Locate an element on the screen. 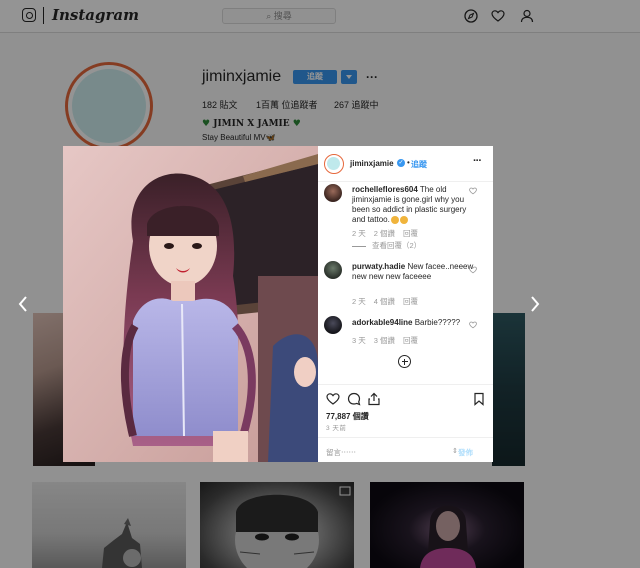  comment-likes: 2 個讚 is located at coordinates (384, 233).